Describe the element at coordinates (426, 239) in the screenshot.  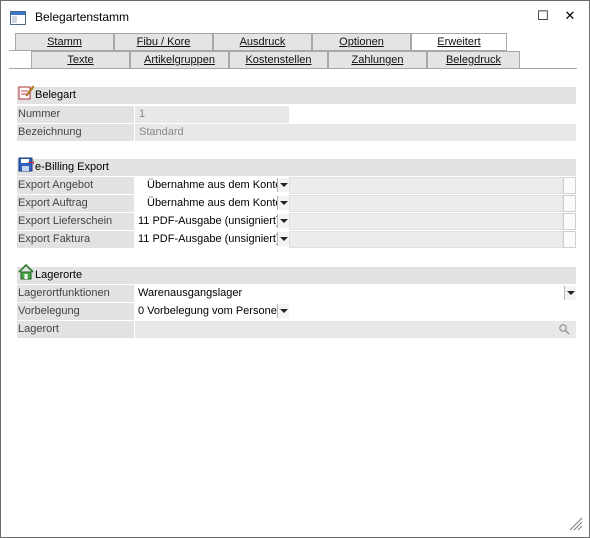
I see `export-faktura-extra` at that location.